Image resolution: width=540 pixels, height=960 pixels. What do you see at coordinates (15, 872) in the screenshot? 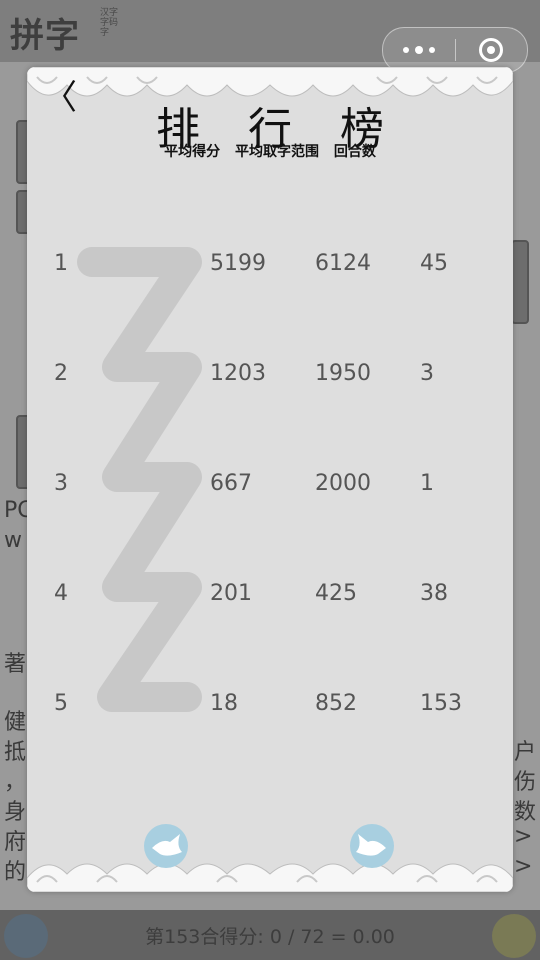
I see `background-text: 的` at bounding box center [15, 872].